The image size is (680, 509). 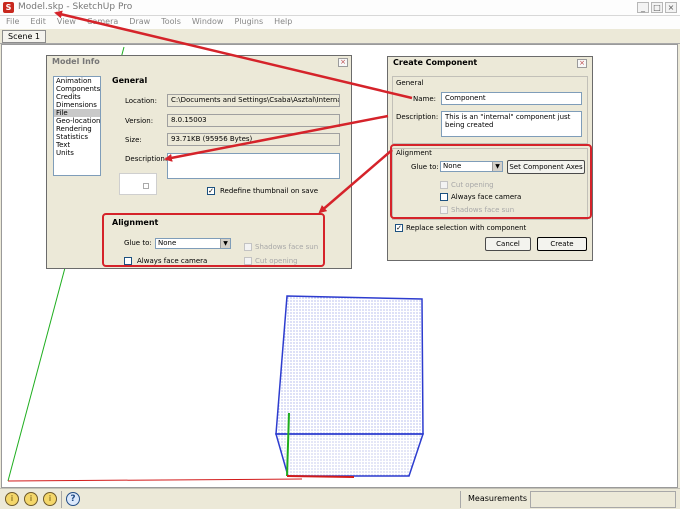 I want to click on description-field, so click(x=253, y=166).